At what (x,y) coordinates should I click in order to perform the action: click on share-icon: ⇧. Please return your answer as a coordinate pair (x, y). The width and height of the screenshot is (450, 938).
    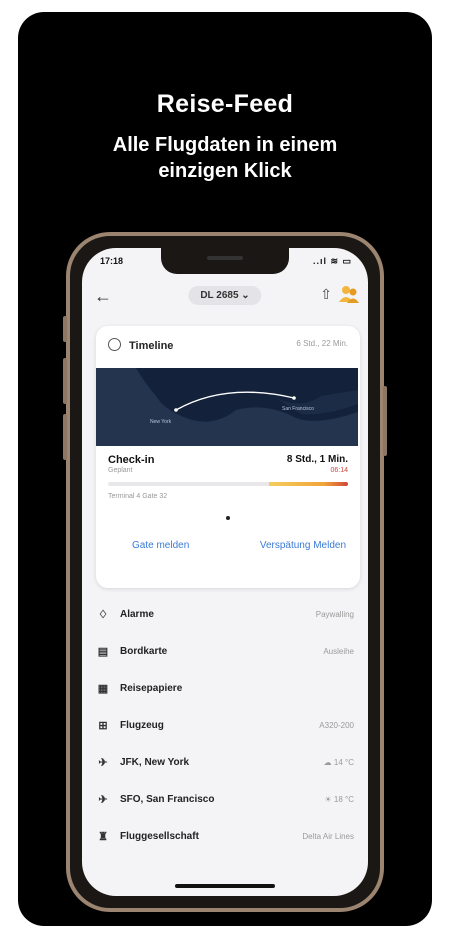
    Looking at the image, I should click on (326, 294).